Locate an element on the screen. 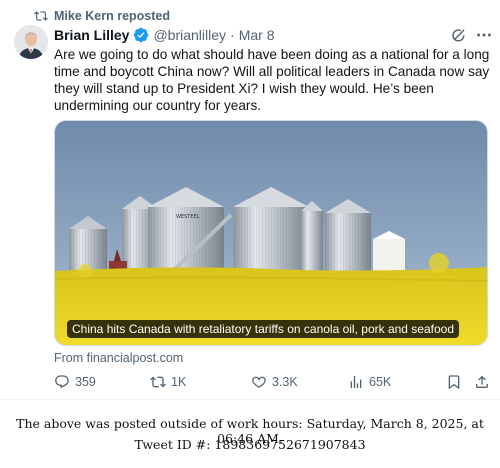 This screenshot has width=500, height=468. bin-stencil: WESTEEL is located at coordinates (188, 217).